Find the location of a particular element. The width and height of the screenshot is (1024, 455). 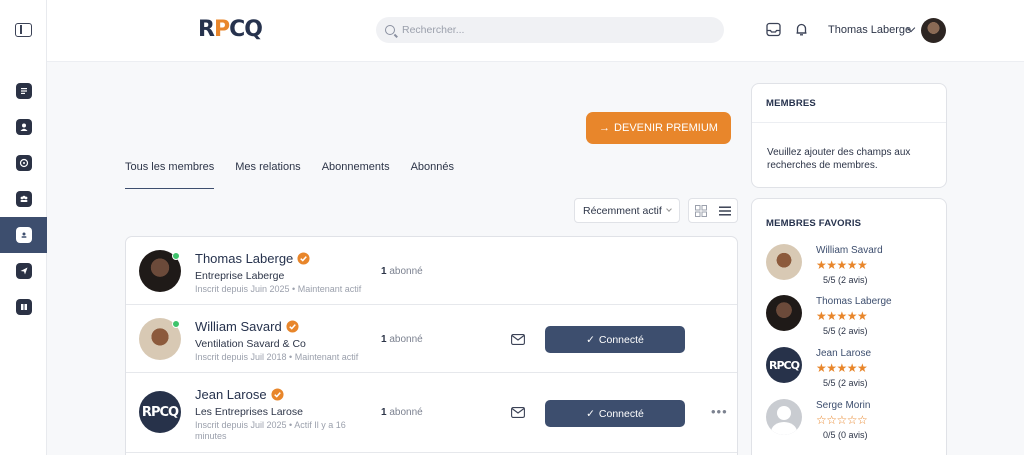

sidebar-item-library is located at coordinates (23, 307).